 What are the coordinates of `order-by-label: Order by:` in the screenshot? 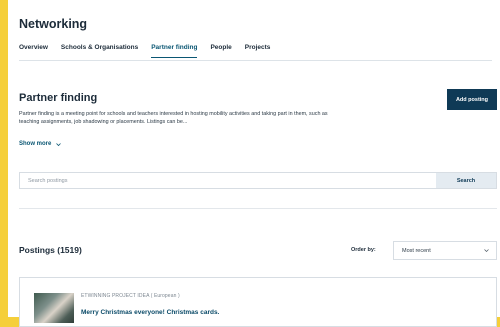 It's located at (363, 250).